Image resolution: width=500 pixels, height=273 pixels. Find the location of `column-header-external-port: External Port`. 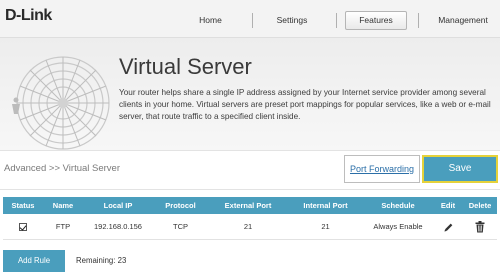

column-header-external-port: External Port is located at coordinates (248, 205).